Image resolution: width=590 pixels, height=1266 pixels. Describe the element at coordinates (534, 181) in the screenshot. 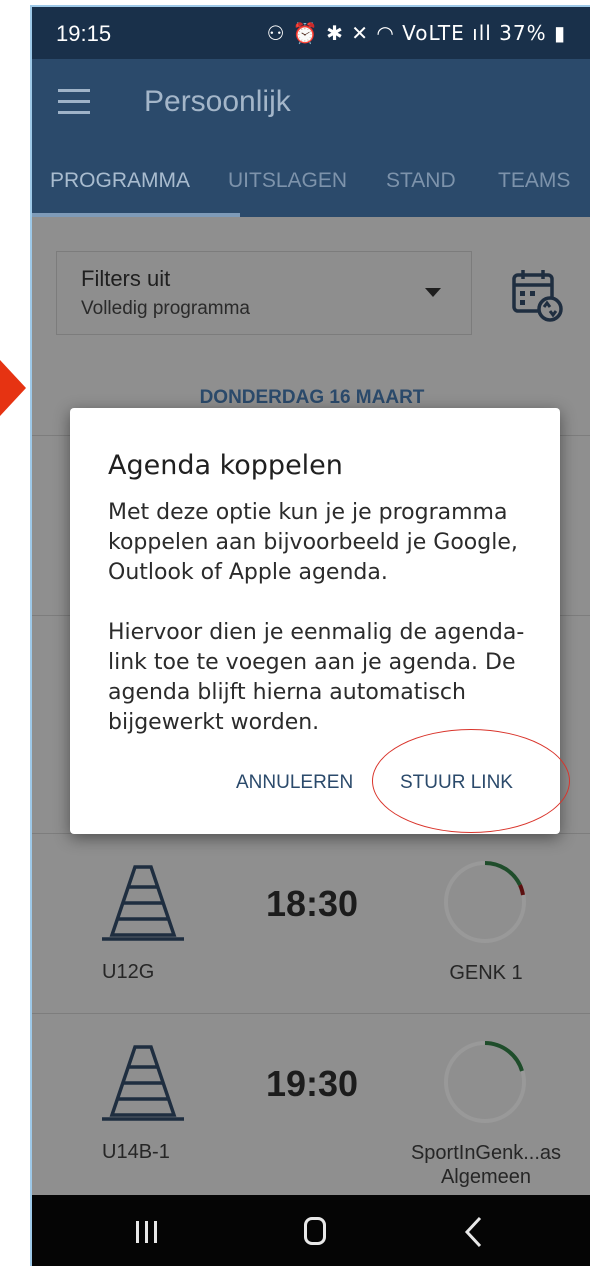

I see `tab-teams: TEAMS` at that location.